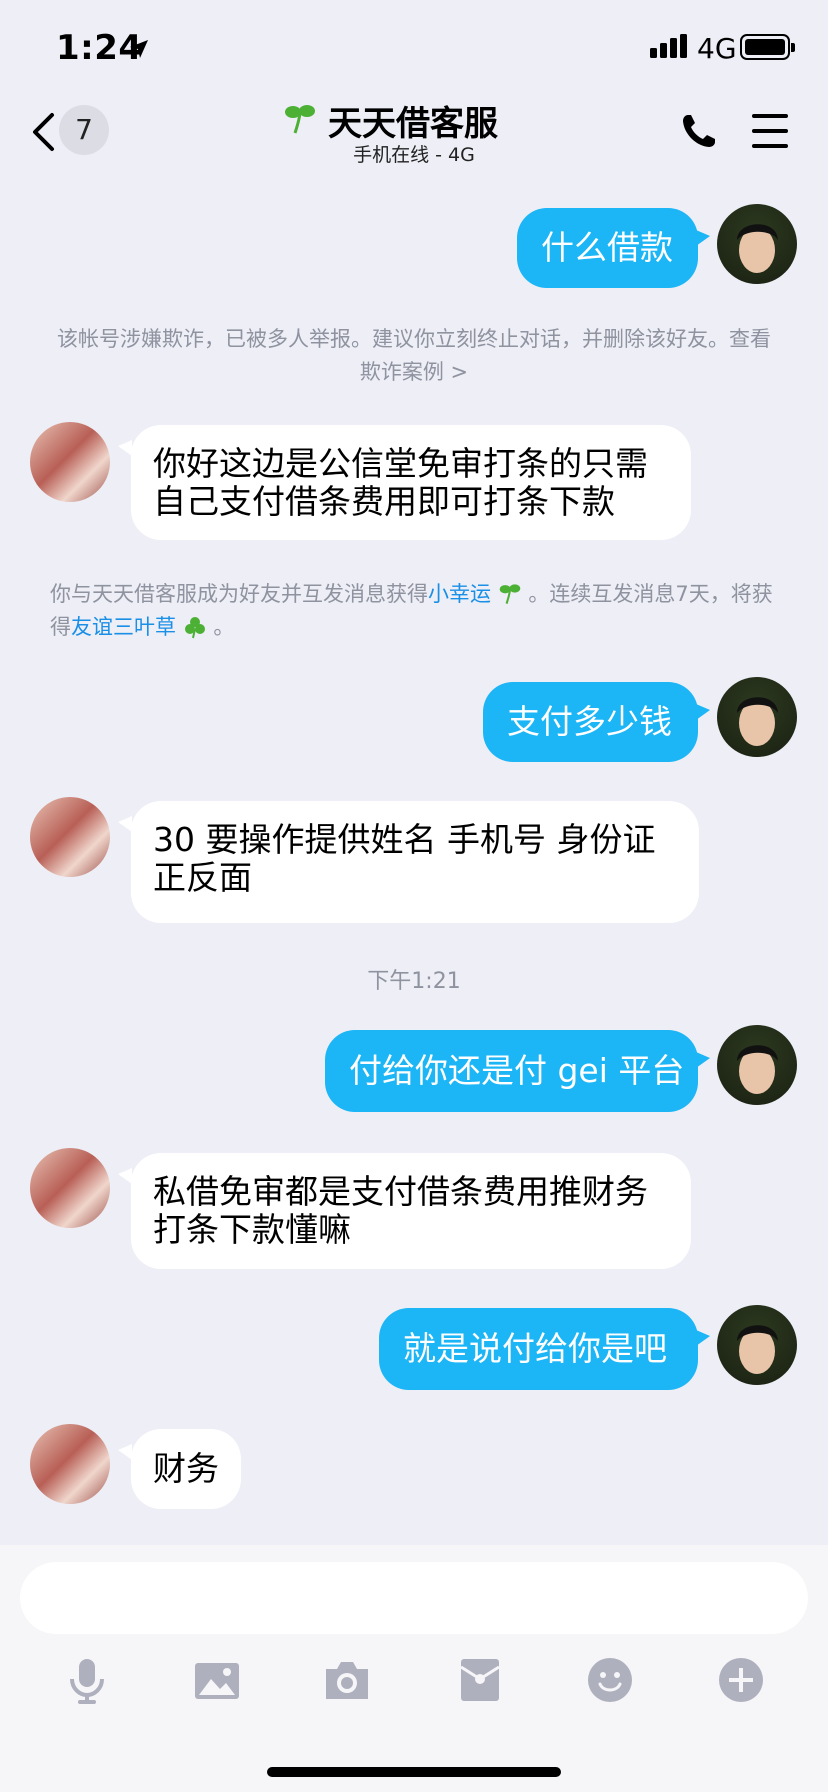 The image size is (828, 1792). What do you see at coordinates (535, 1348) in the screenshot?
I see `message-text: 就是说付给你是吧` at bounding box center [535, 1348].